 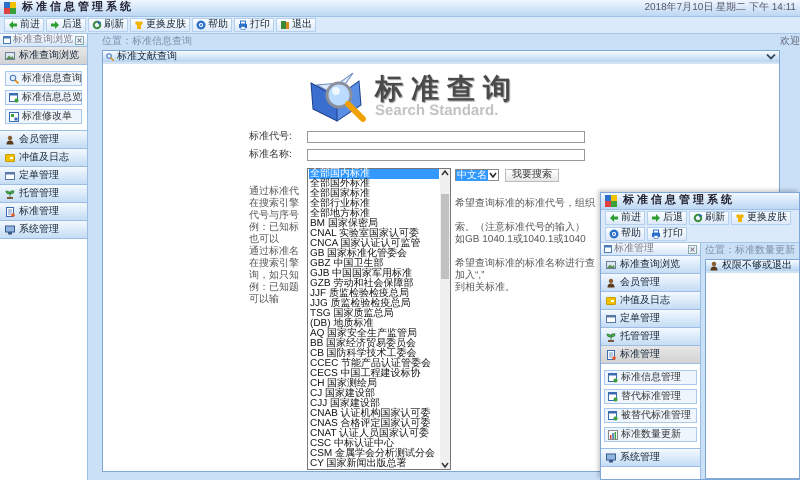 I want to click on field-label: 标准名称:, so click(x=271, y=155).